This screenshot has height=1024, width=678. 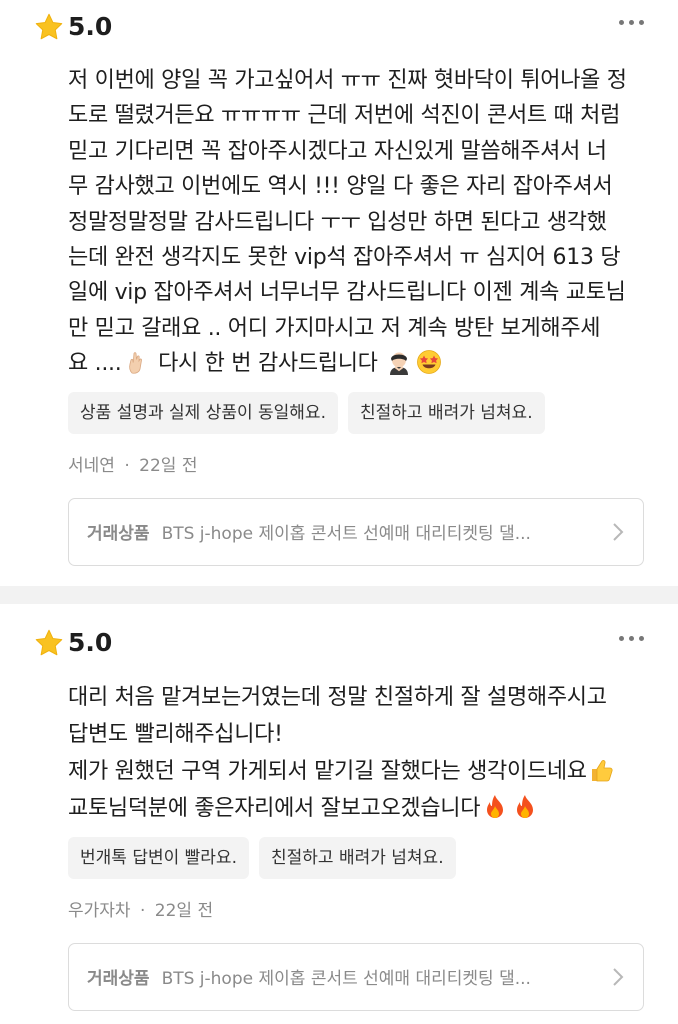 What do you see at coordinates (399, 362) in the screenshot?
I see `person-bowing-icon` at bounding box center [399, 362].